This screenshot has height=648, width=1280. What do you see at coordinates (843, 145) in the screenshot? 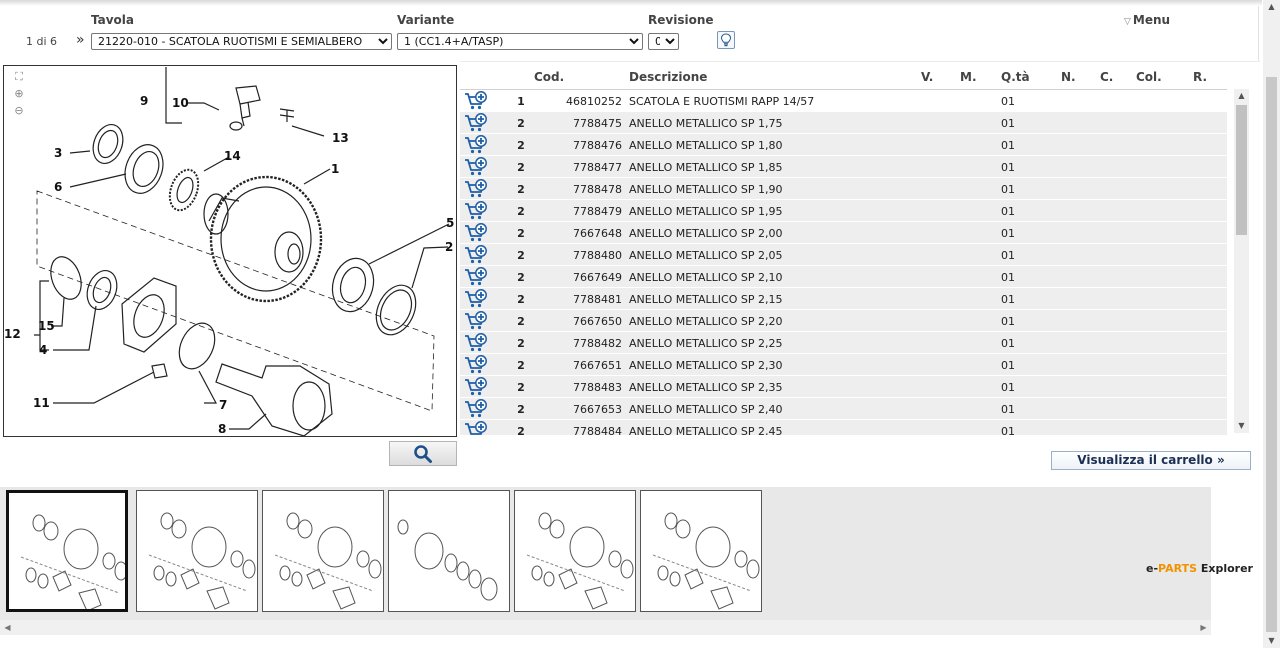
I see `table-row: 2 7788476 ANELLO METALLICO SP 1,80 01` at bounding box center [843, 145].